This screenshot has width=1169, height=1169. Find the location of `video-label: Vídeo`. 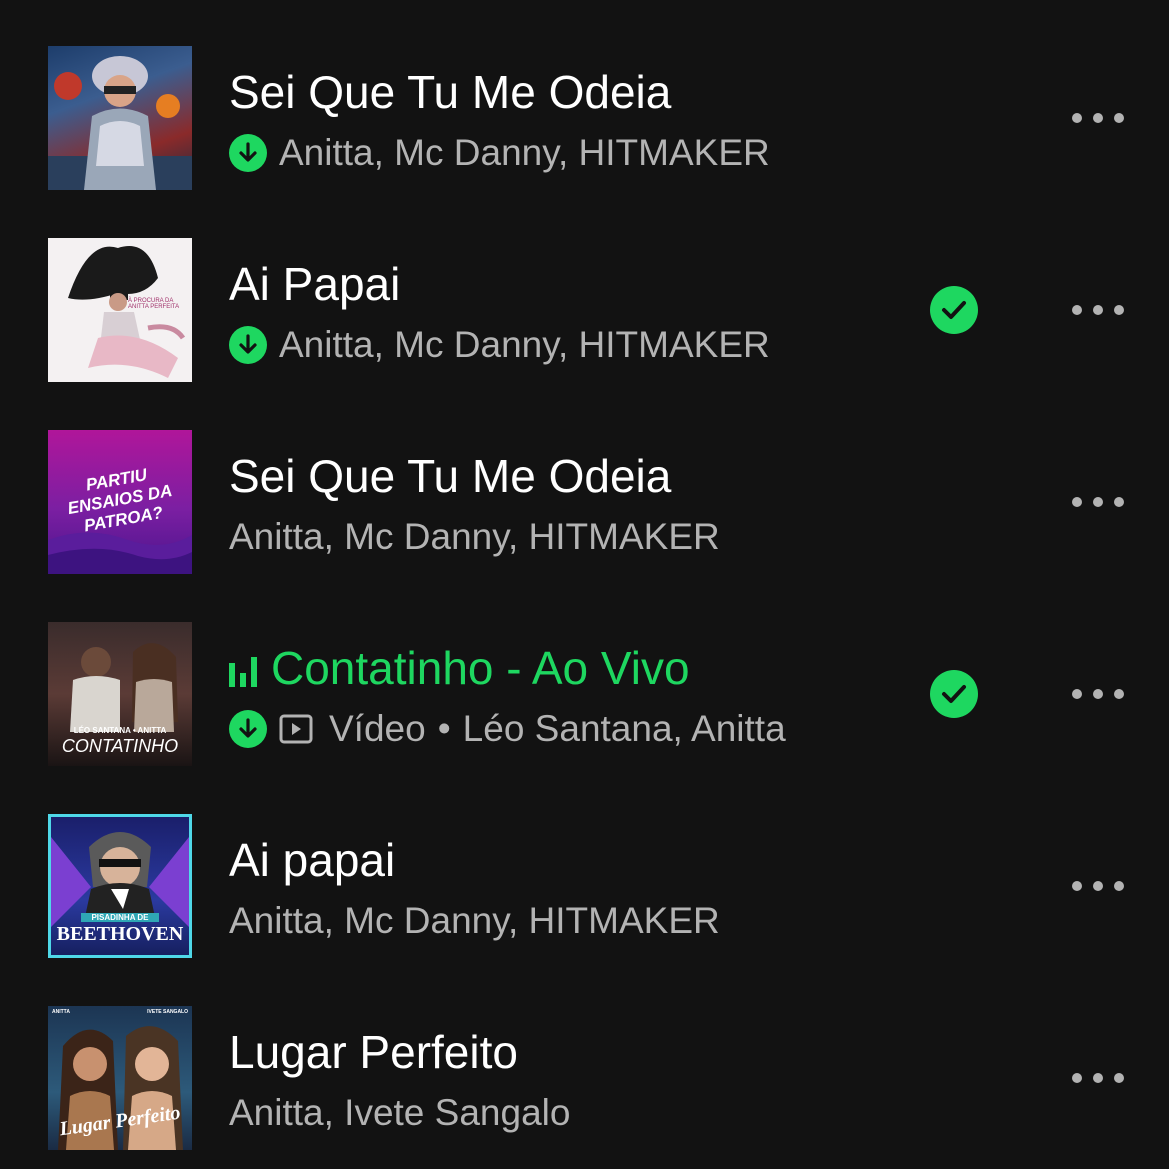

video-label: Vídeo is located at coordinates (377, 728).